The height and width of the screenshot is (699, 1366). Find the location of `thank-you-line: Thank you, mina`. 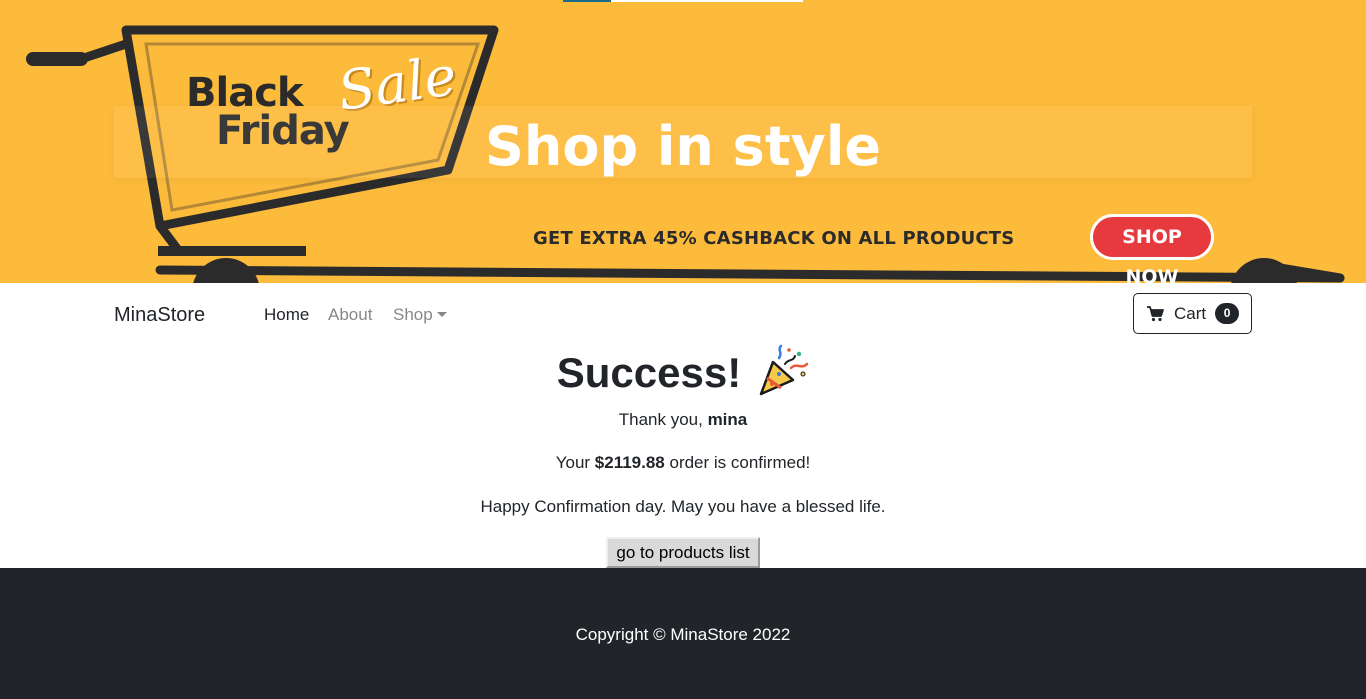

thank-you-line: Thank you, mina is located at coordinates (683, 420).